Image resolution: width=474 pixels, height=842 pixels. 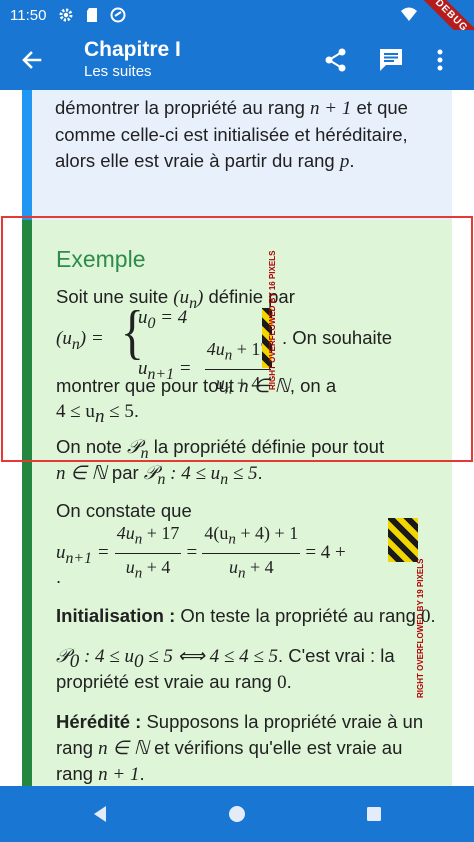 I want to click on example-line-6: n ∈ ℕ par 𝒫n : 4 ≤ un ≤ 5., so click(x=159, y=476).